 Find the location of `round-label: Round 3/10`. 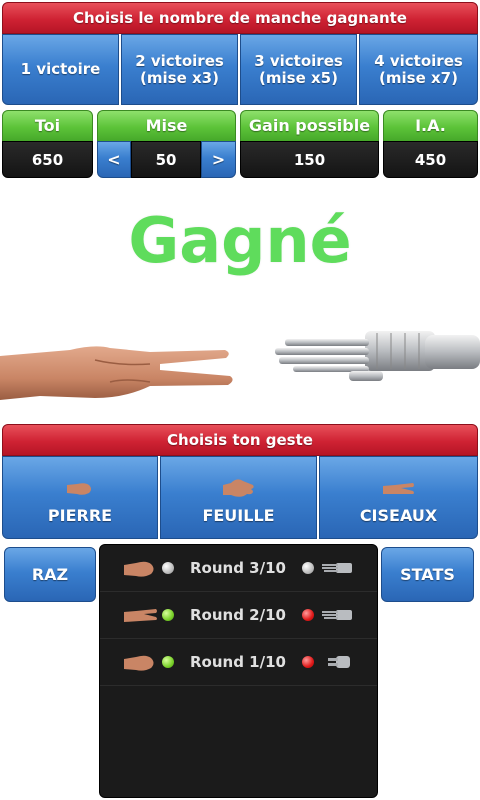

round-label: Round 3/10 is located at coordinates (238, 568).